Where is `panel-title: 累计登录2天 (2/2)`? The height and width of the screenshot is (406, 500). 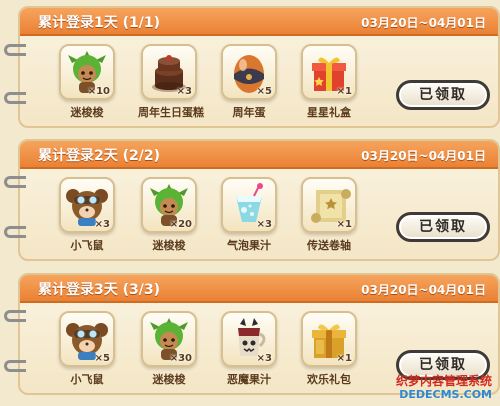
panel-title: 累计登录2天 (2/2) is located at coordinates (99, 156).